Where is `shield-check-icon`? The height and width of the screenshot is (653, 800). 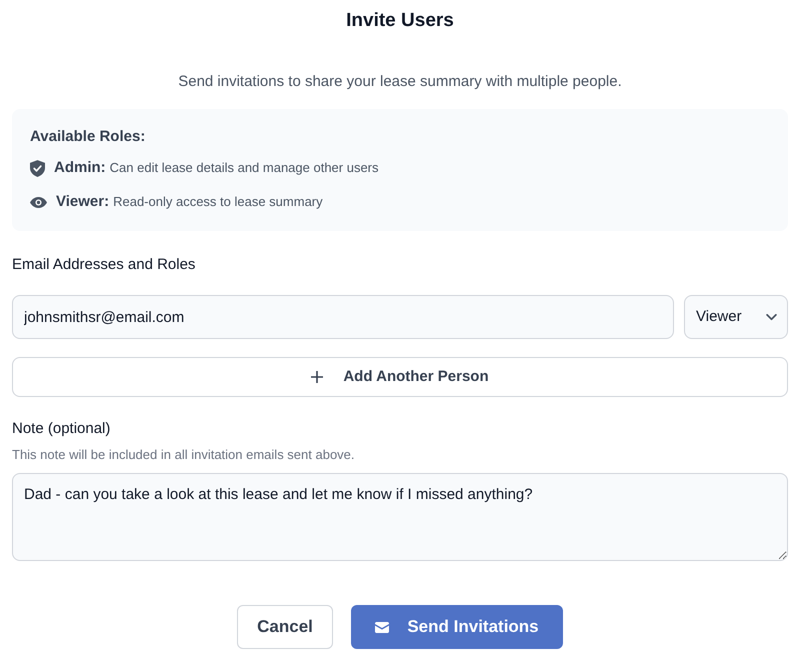
shield-check-icon is located at coordinates (37, 168).